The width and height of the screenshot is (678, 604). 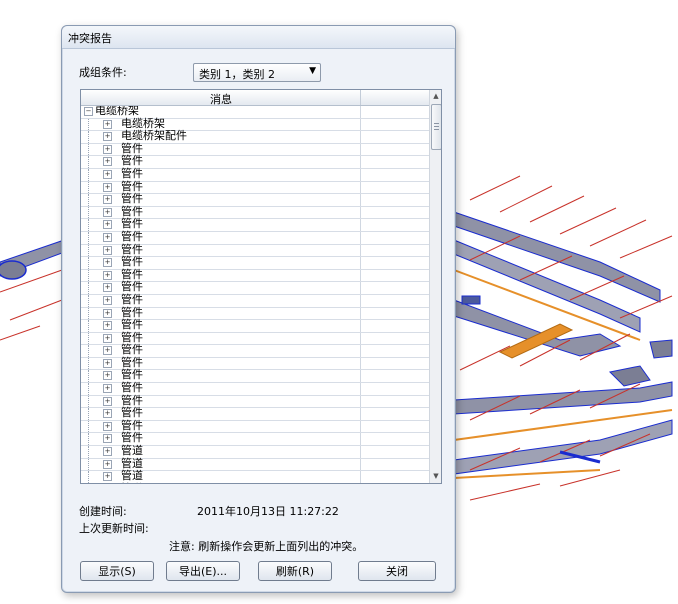 What do you see at coordinates (103, 72) in the screenshot?
I see `group-by-label: 成组条件:` at bounding box center [103, 72].